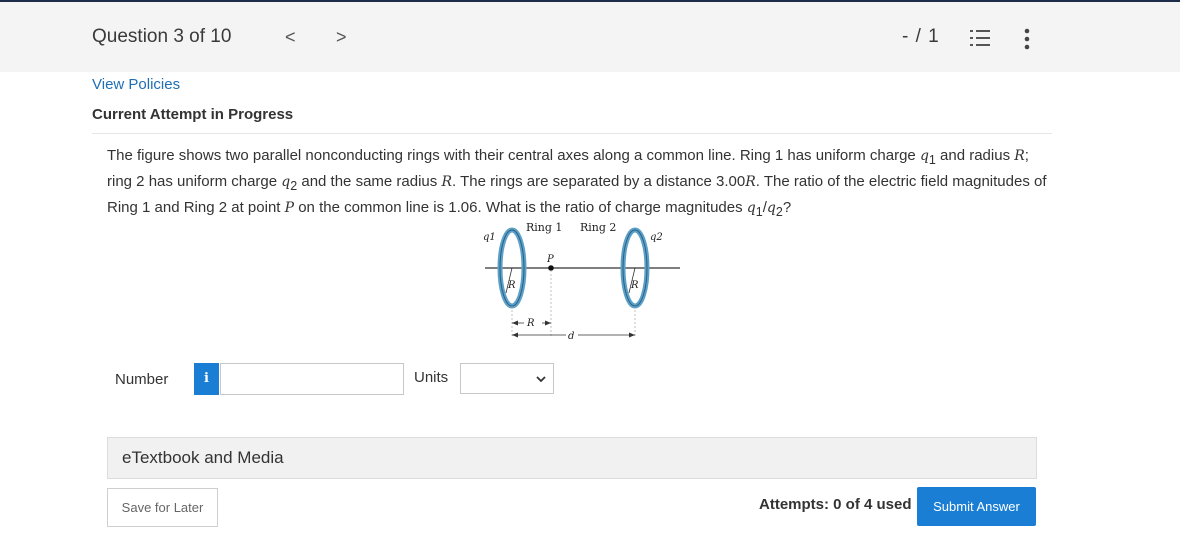 The width and height of the screenshot is (1180, 533). Describe the element at coordinates (431, 377) in the screenshot. I see `units-label: Units` at that location.